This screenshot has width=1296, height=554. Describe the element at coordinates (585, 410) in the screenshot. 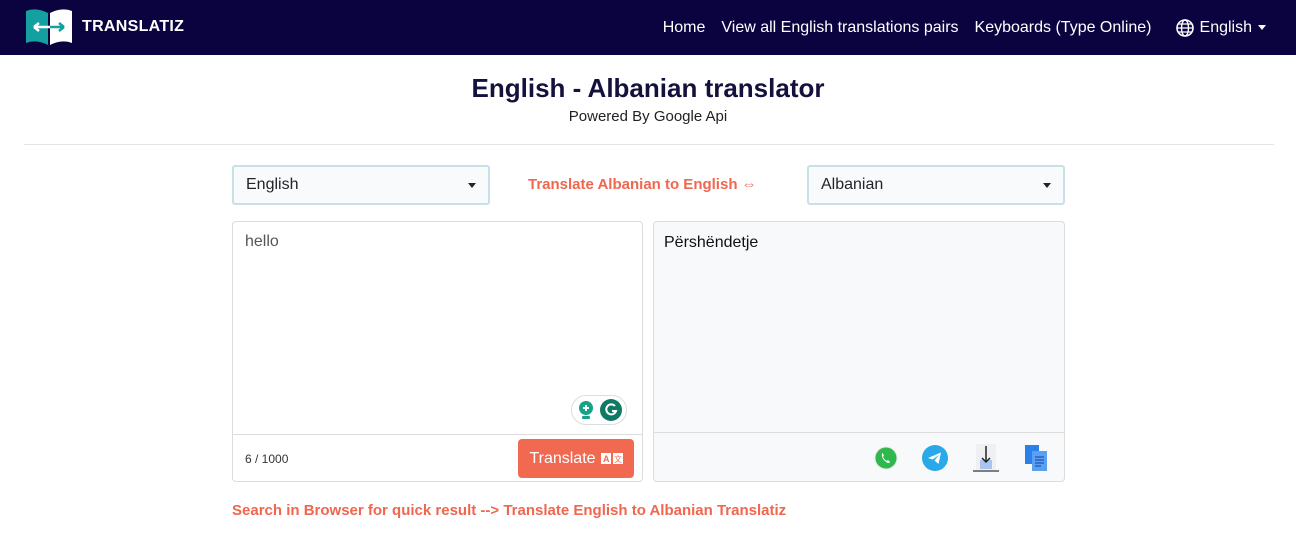

I see `lightbulb-icon` at that location.